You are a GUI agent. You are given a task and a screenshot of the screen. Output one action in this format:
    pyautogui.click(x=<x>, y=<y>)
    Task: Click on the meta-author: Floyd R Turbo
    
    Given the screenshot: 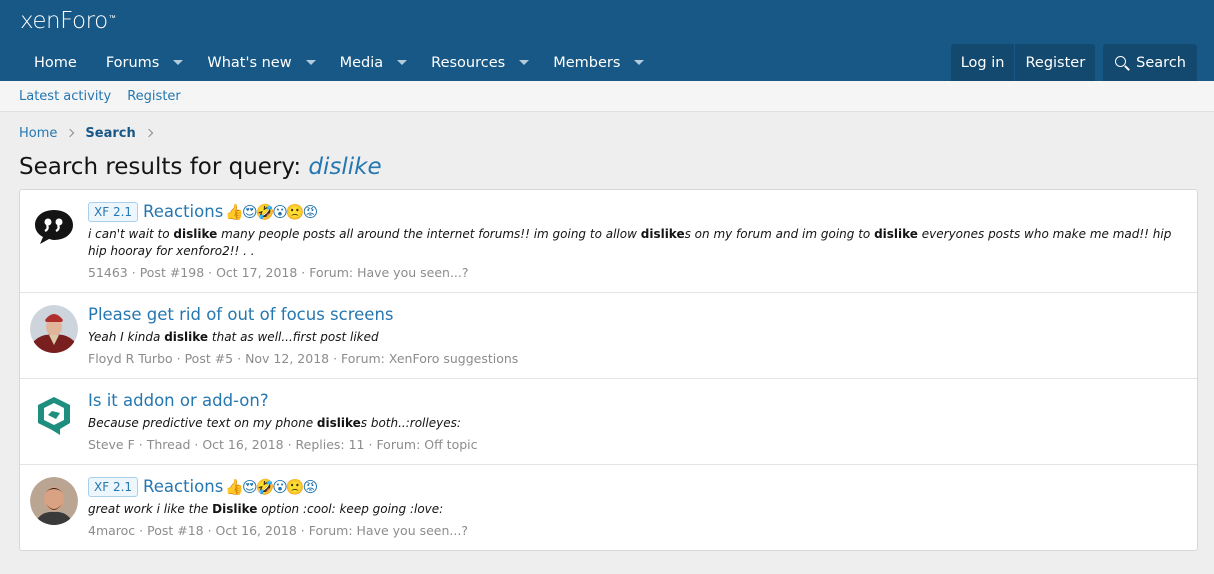 What is the action you would take?
    pyautogui.click(x=130, y=358)
    